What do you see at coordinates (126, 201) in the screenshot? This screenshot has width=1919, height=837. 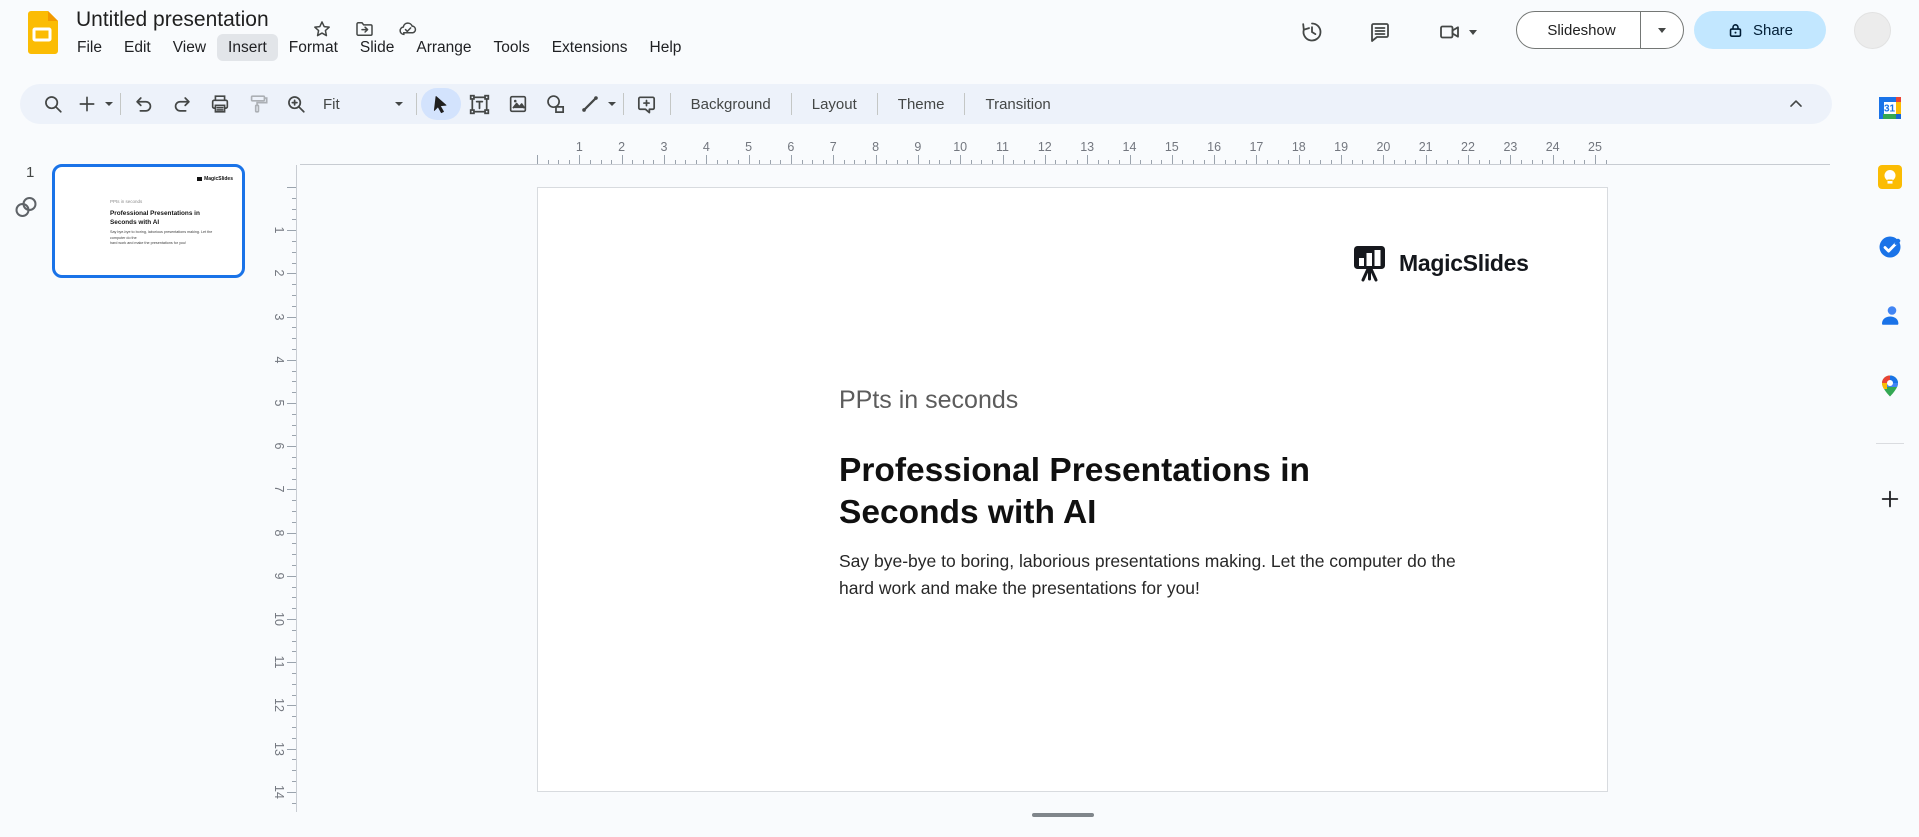 I see `thumbnail-kicker: PPts in seconds` at bounding box center [126, 201].